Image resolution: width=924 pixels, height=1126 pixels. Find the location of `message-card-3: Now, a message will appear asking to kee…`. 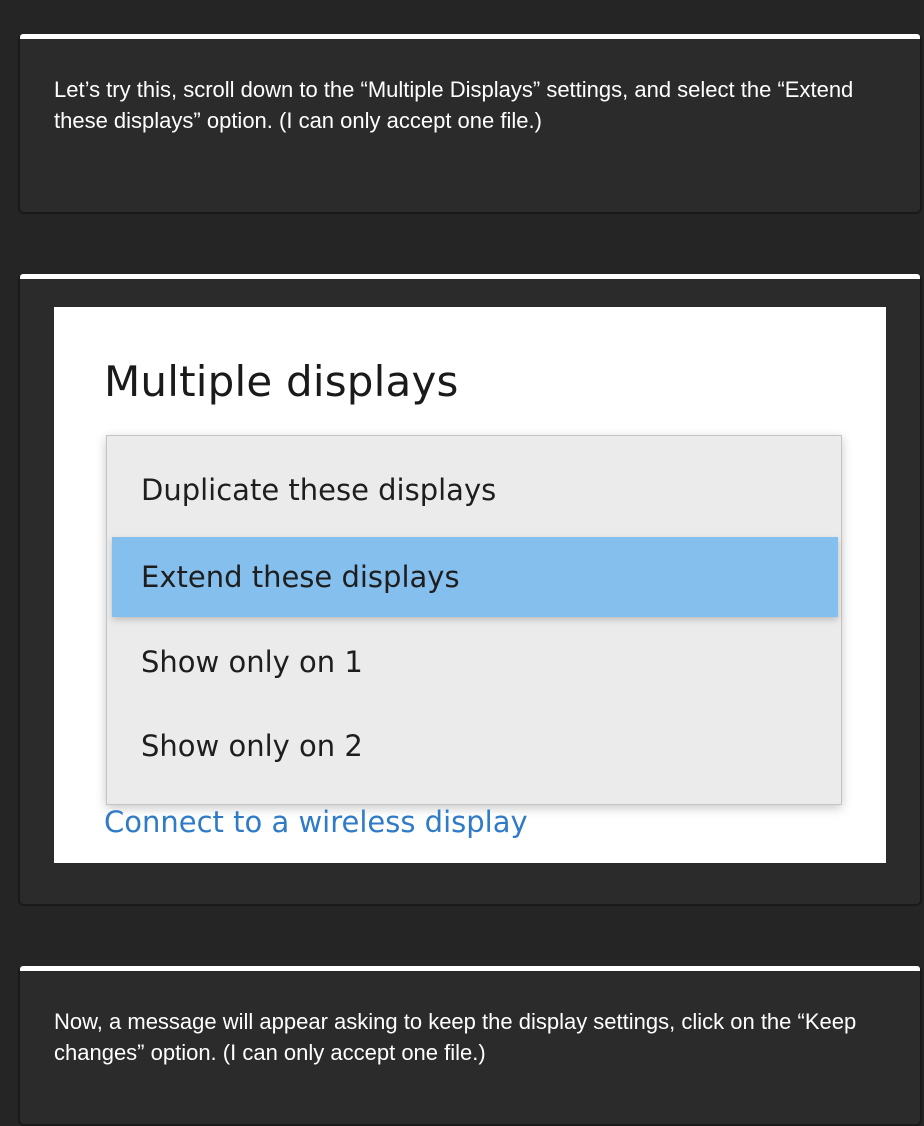

message-card-3: Now, a message will appear asking to kee… is located at coordinates (470, 1046).